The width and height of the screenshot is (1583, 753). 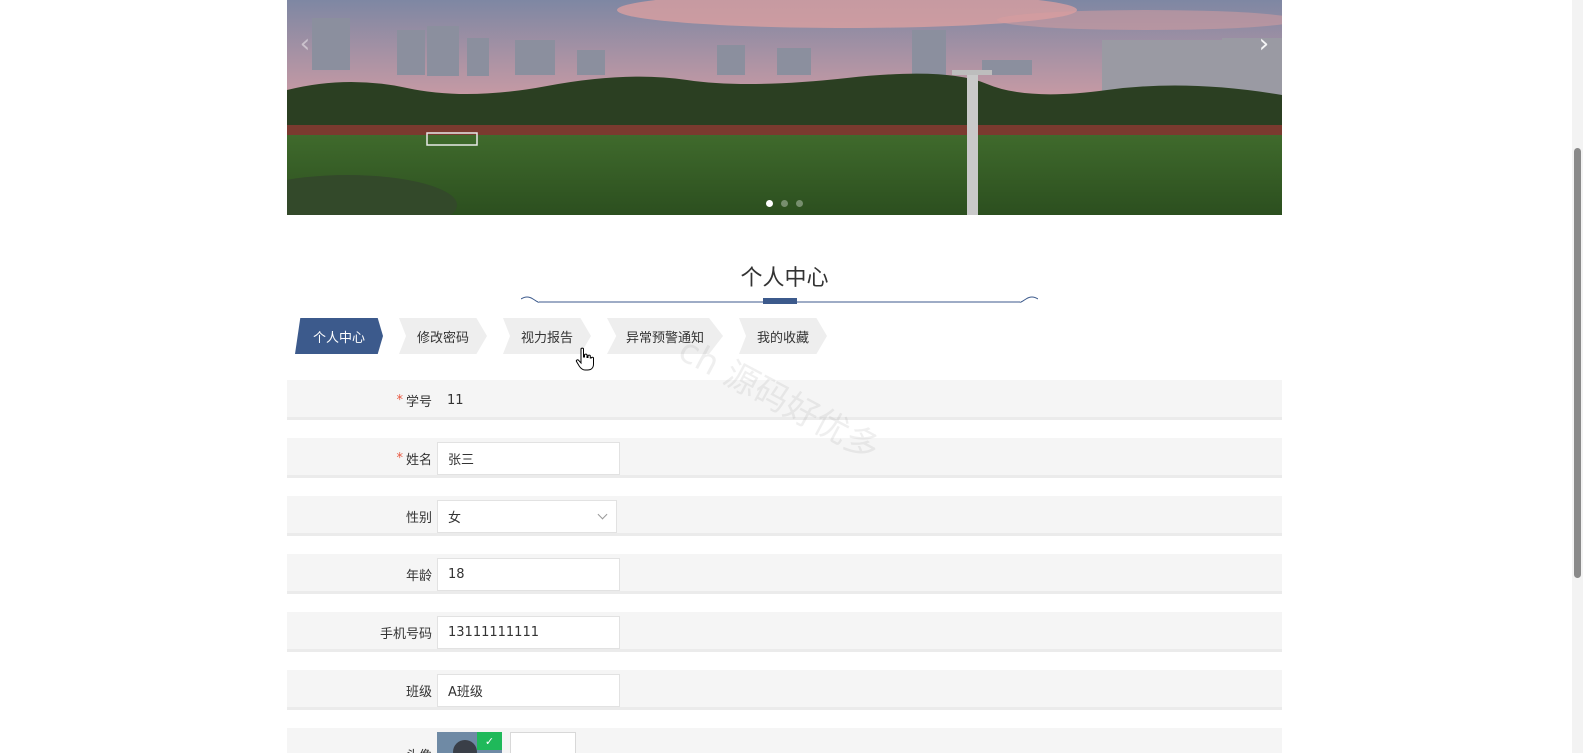 I want to click on student-id-label-text: 学号, so click(x=418, y=402).